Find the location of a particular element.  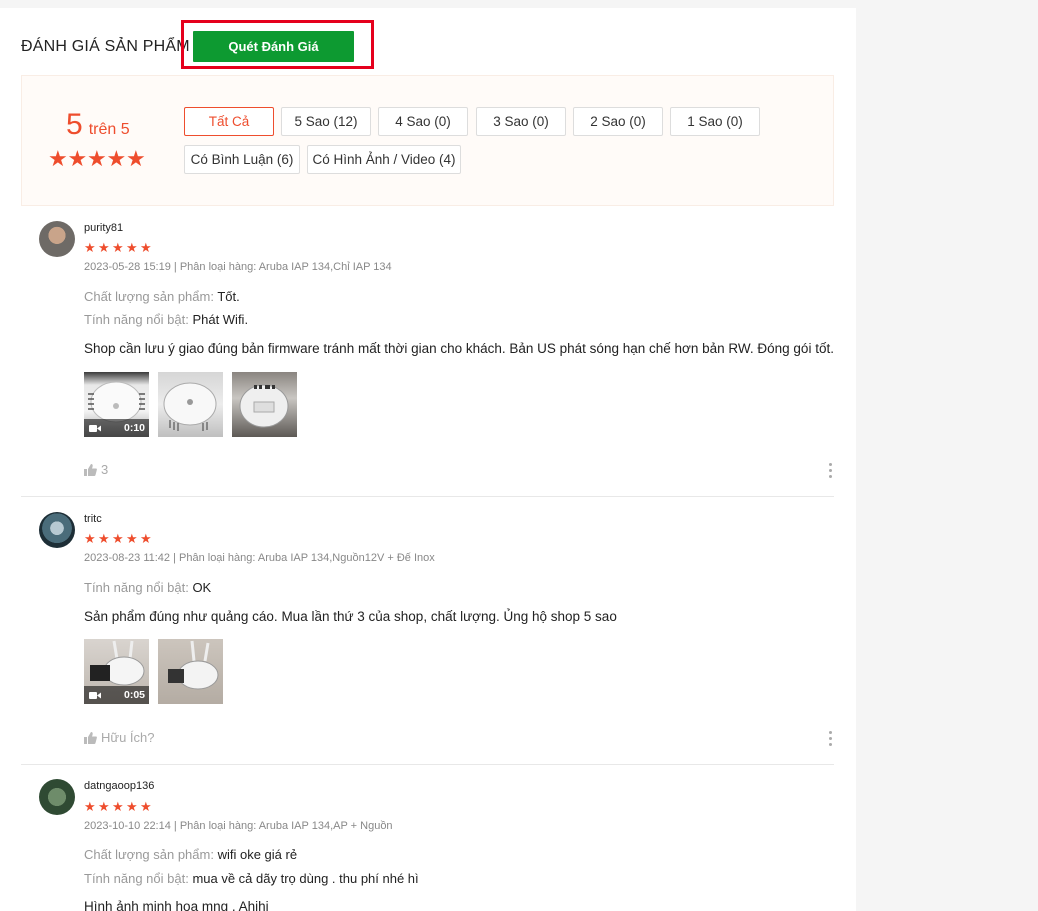

video-duration: 0:05 is located at coordinates (134, 695).